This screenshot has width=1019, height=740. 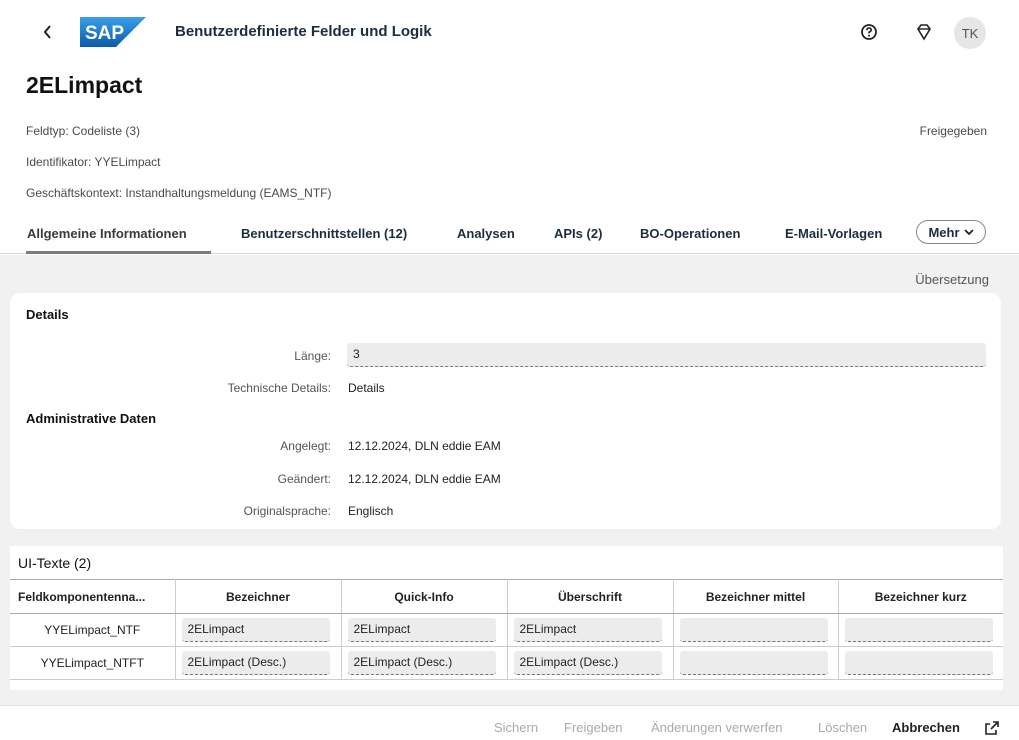 I want to click on svg-text: SAP, so click(x=104, y=33).